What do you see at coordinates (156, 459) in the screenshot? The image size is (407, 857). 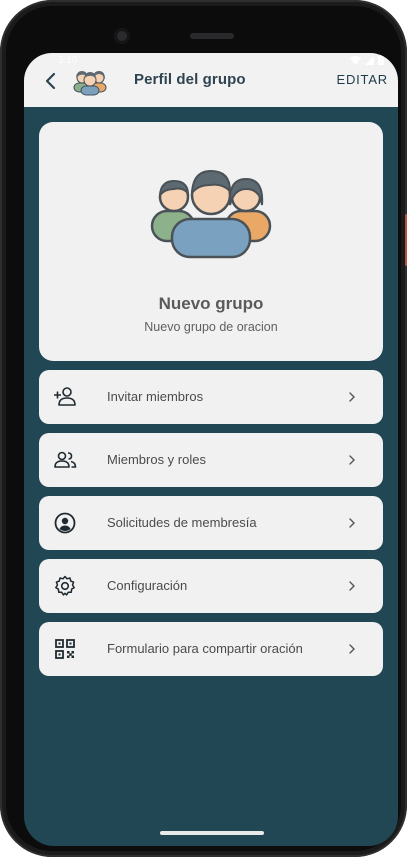 I see `menu-item-label: Miembros y roles` at bounding box center [156, 459].